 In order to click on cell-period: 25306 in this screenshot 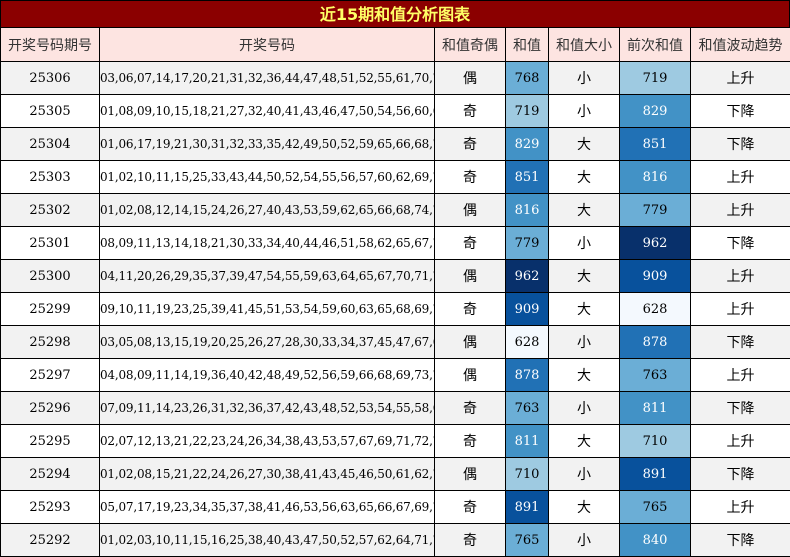, I will do `click(50, 78)`.